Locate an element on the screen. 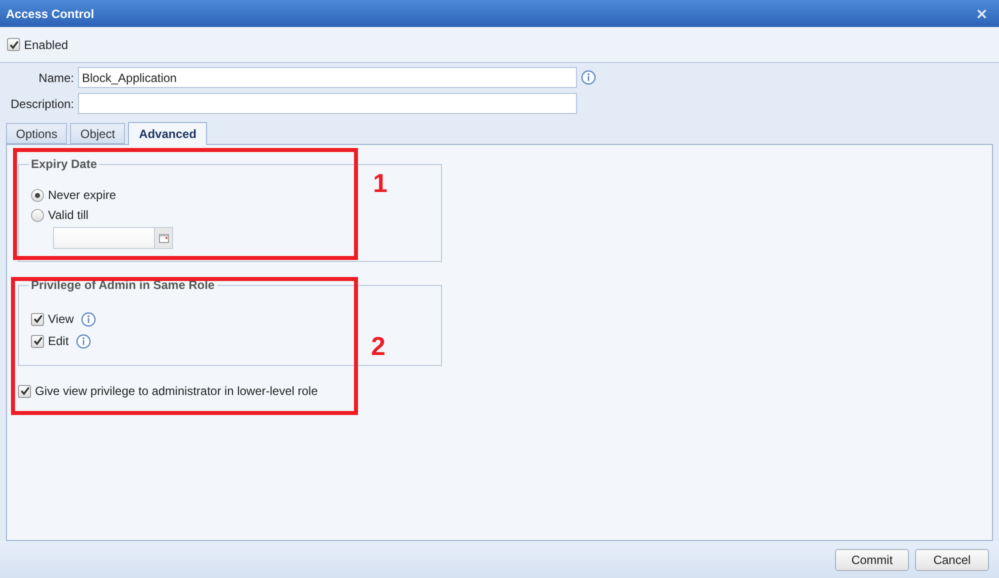  calendar-icon is located at coordinates (163, 238).